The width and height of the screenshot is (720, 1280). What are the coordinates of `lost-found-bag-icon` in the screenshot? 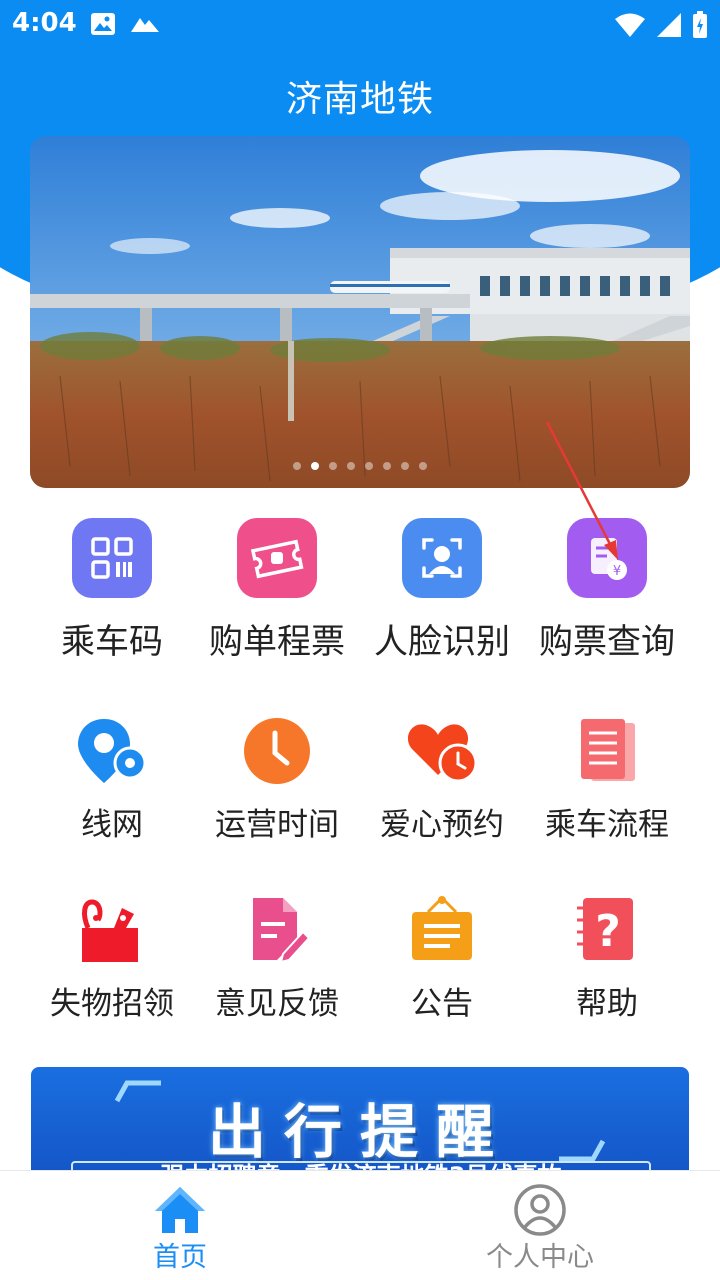 It's located at (112, 934).